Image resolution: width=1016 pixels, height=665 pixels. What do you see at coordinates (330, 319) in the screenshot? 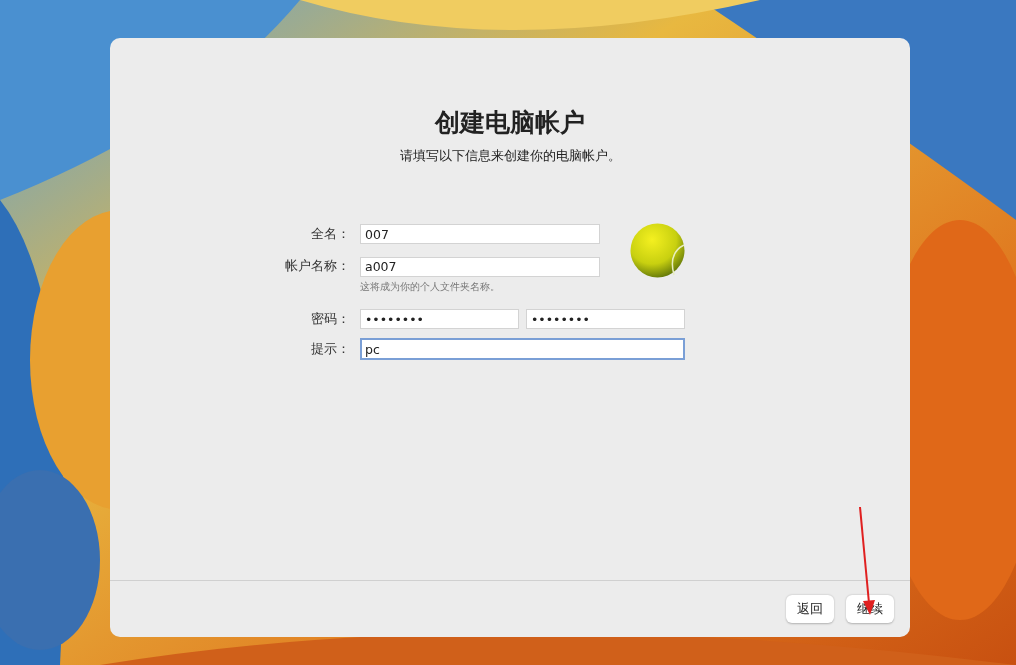
I see `field-label: 密码：` at bounding box center [330, 319].